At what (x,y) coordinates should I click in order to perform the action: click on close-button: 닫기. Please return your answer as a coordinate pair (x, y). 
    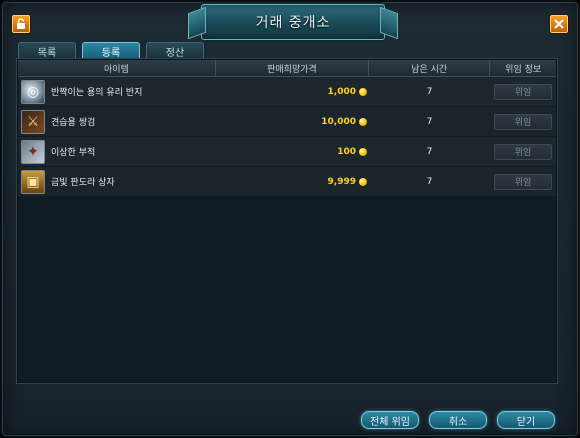
    Looking at the image, I should click on (526, 420).